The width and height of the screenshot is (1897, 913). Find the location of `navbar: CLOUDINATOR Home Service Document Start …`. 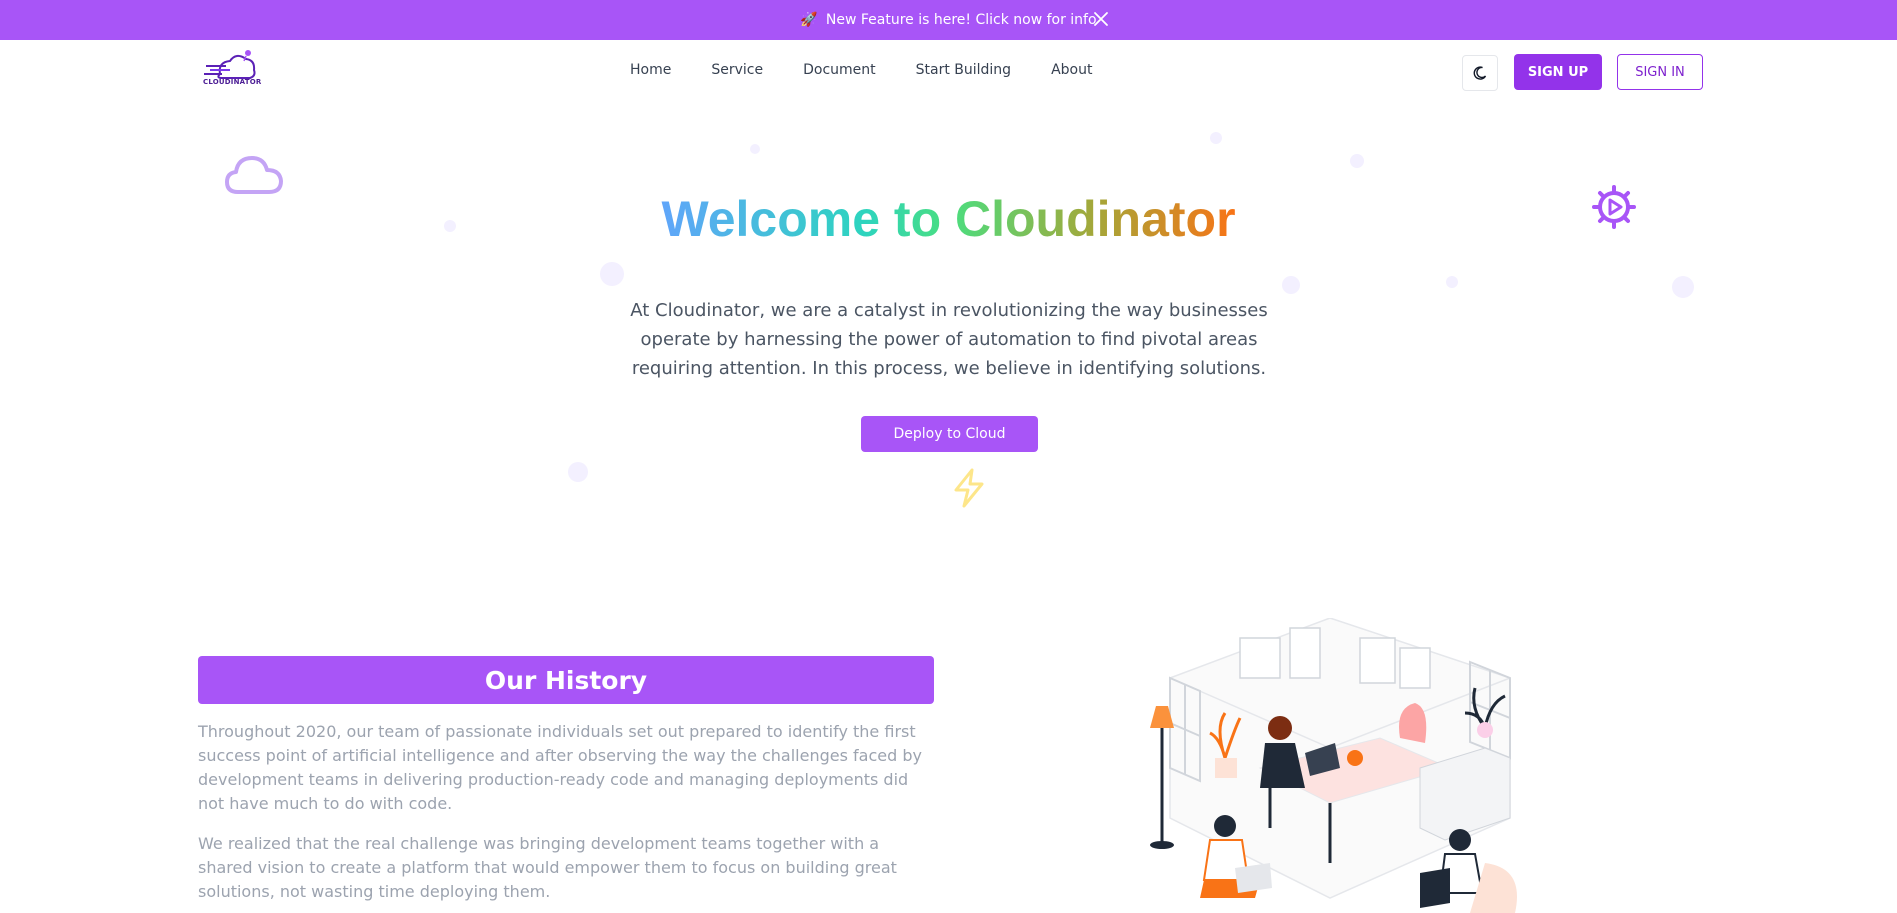

navbar: CLOUDINATOR Home Service Document Start … is located at coordinates (948, 72).